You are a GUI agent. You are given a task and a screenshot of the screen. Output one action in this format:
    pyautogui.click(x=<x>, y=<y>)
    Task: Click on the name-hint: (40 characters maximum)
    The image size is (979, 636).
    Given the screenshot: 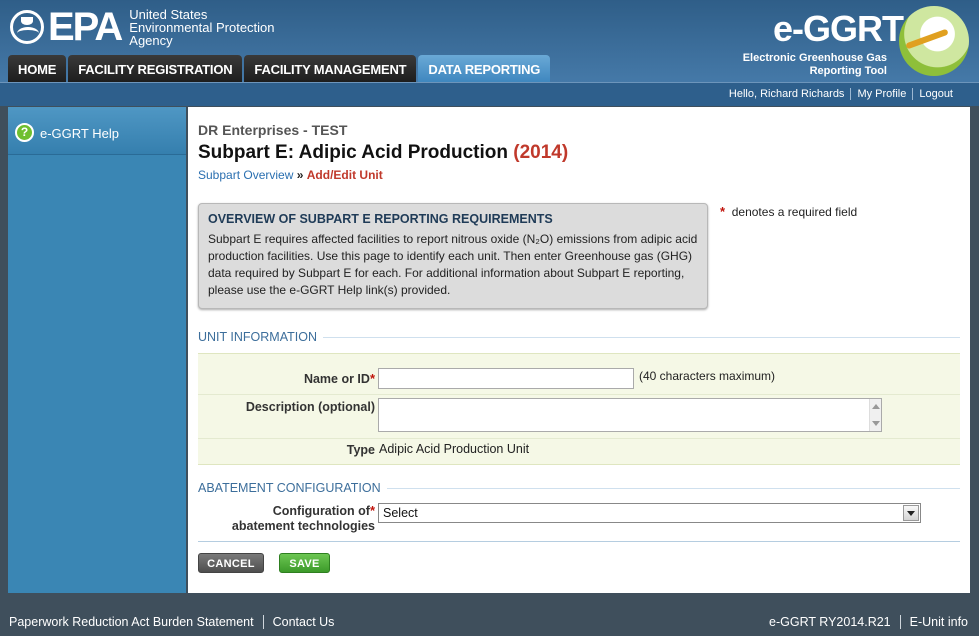 What is the action you would take?
    pyautogui.click(x=707, y=376)
    